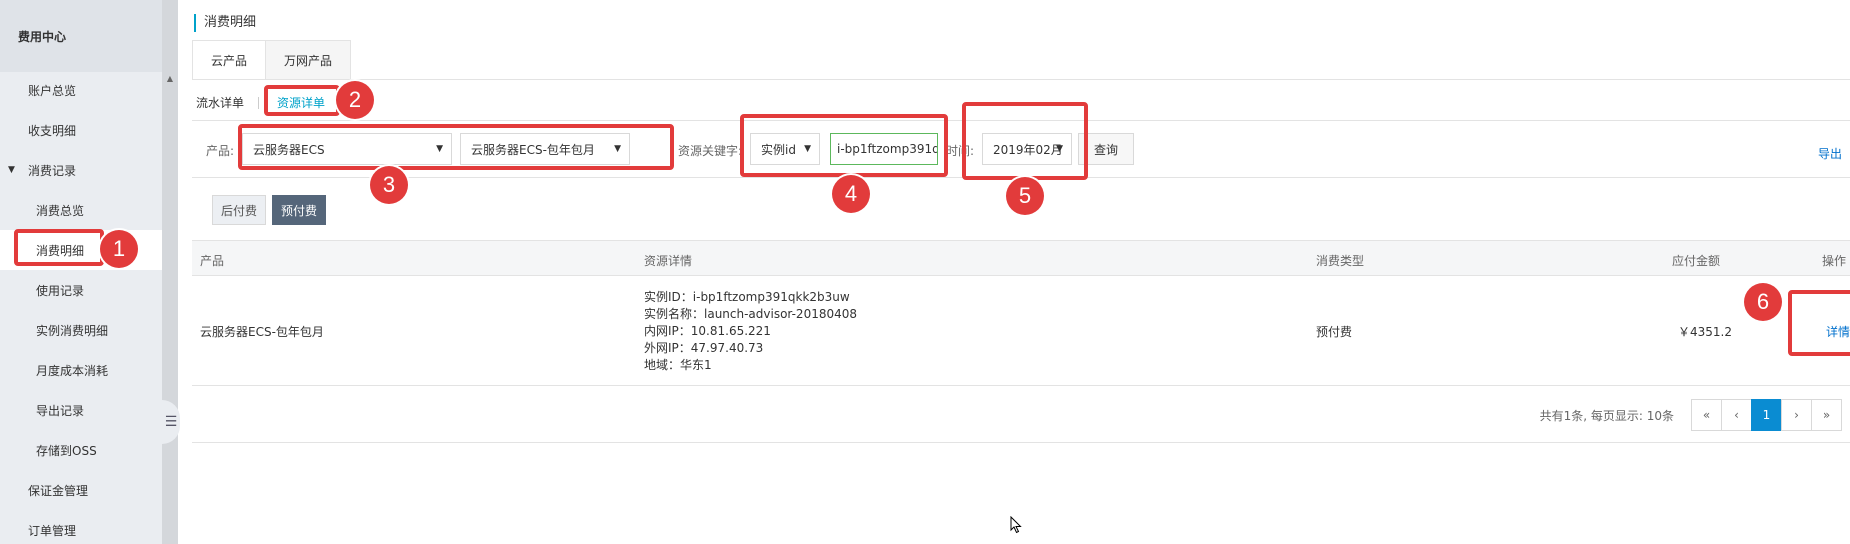 This screenshot has height=544, width=1850. I want to click on sidebar-item-instance-consumption: 实例消费明细, so click(81, 330).